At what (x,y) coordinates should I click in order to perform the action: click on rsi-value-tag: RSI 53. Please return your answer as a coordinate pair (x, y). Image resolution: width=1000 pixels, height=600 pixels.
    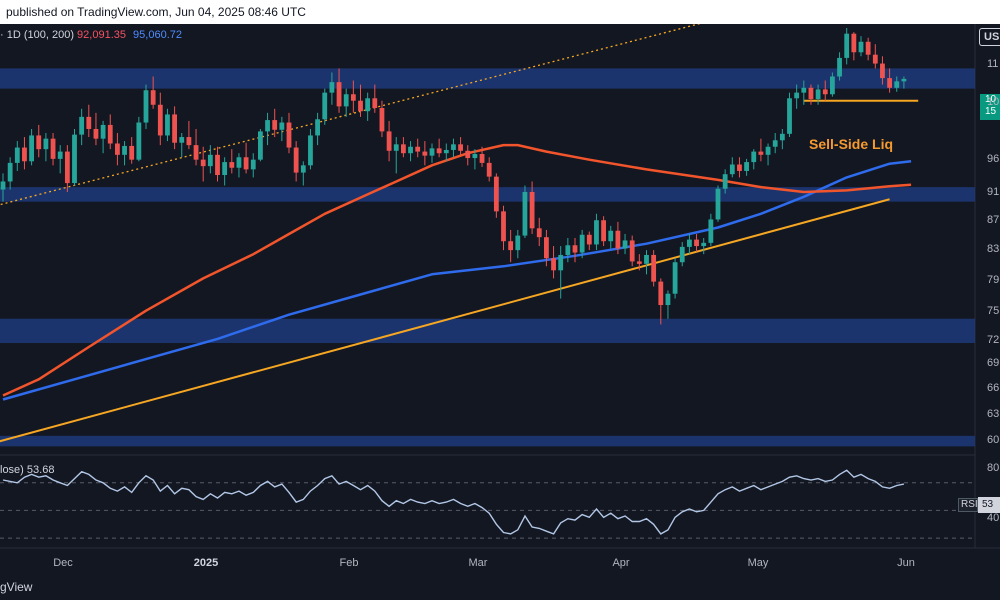
    Looking at the image, I should click on (979, 505).